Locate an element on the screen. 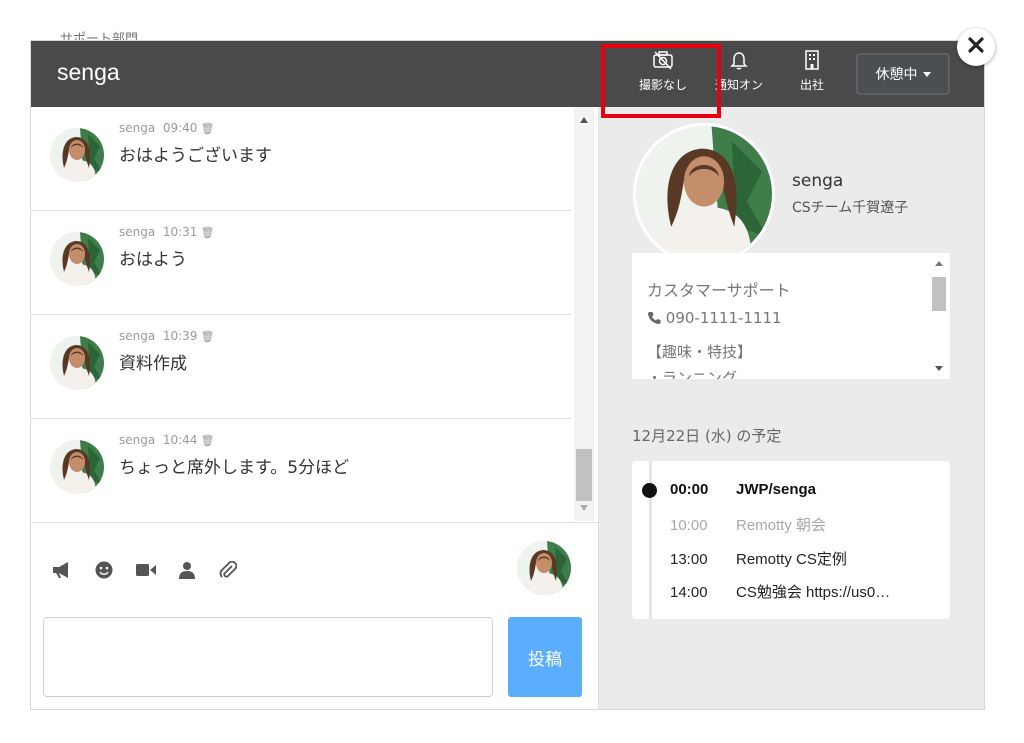  status-label: 休憩中 is located at coordinates (896, 75).